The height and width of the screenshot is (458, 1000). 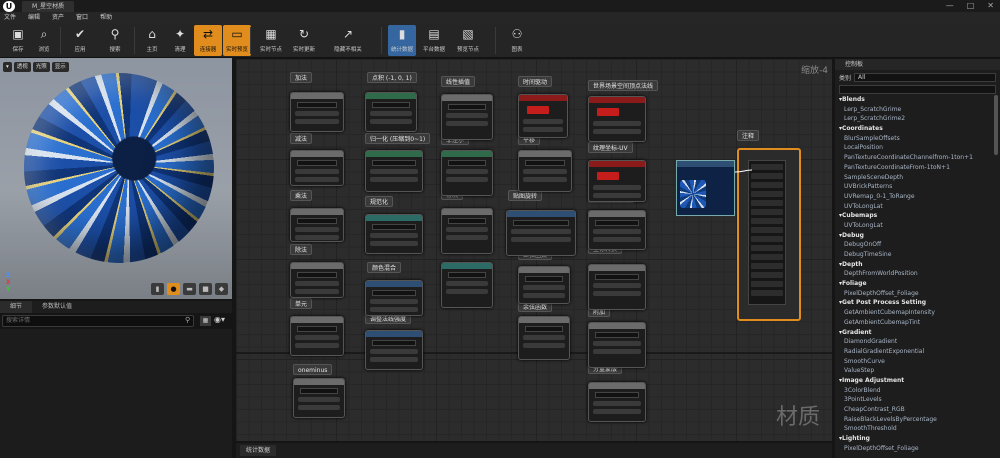 I want to click on palette-item-label: SampleSceneDepth, so click(x=874, y=177).